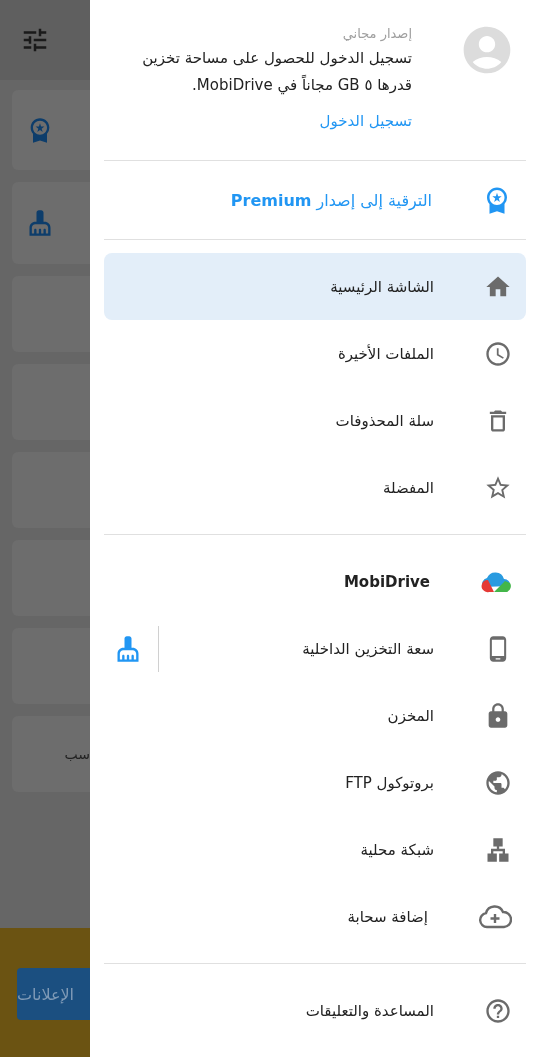  What do you see at coordinates (315, 649) in the screenshot?
I see `menu-item: سعة التخزين الداخلية` at bounding box center [315, 649].